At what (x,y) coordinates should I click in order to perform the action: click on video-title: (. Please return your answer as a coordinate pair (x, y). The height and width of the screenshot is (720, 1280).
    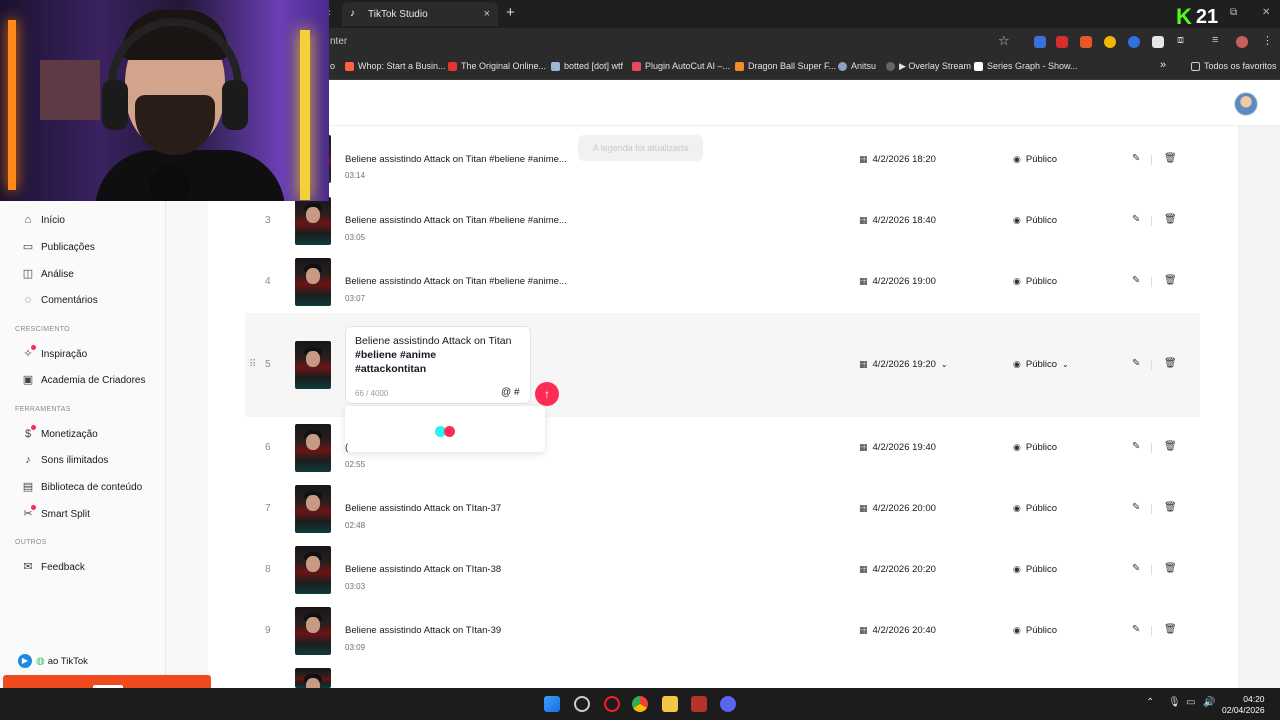
    Looking at the image, I should click on (346, 447).